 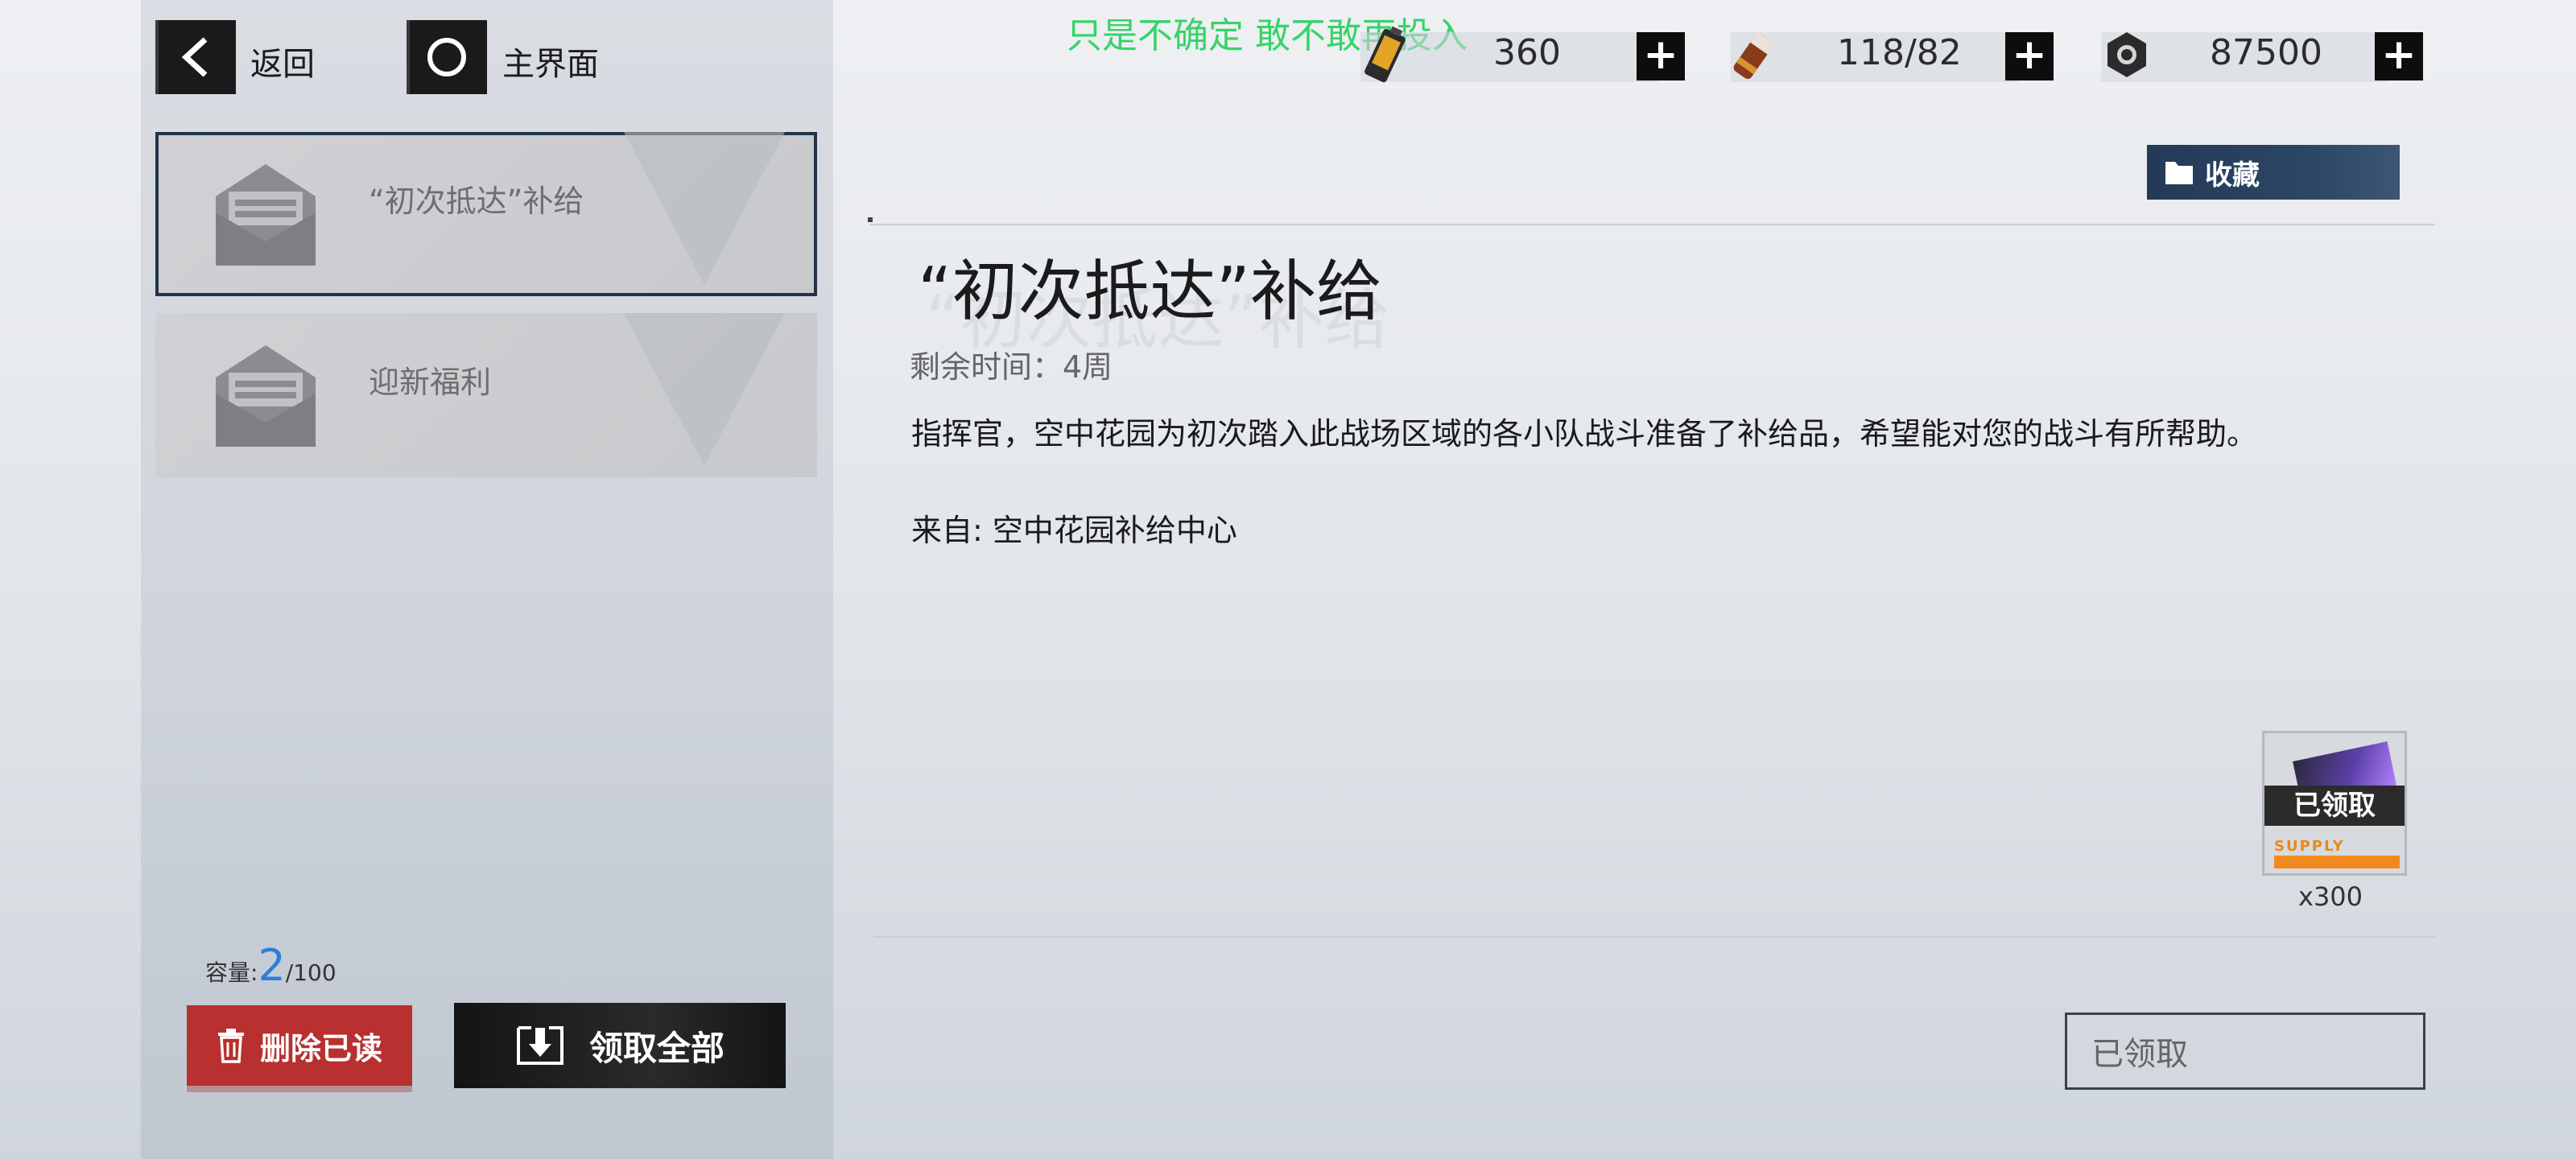 I want to click on circle-home-icon, so click(x=446, y=57).